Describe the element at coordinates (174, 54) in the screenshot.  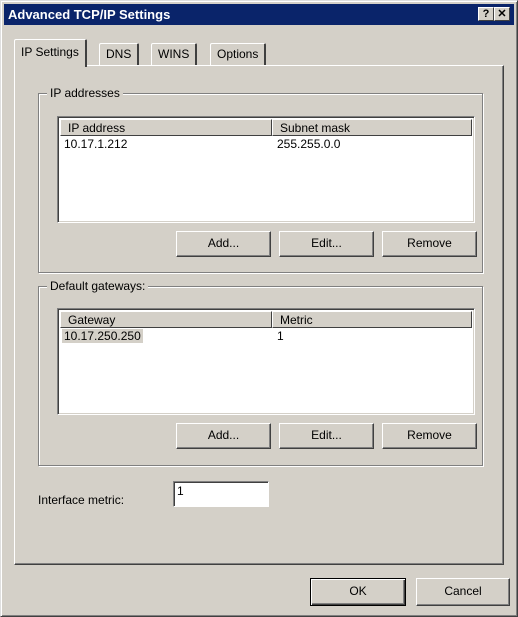
I see `tab-wins: WINS` at that location.